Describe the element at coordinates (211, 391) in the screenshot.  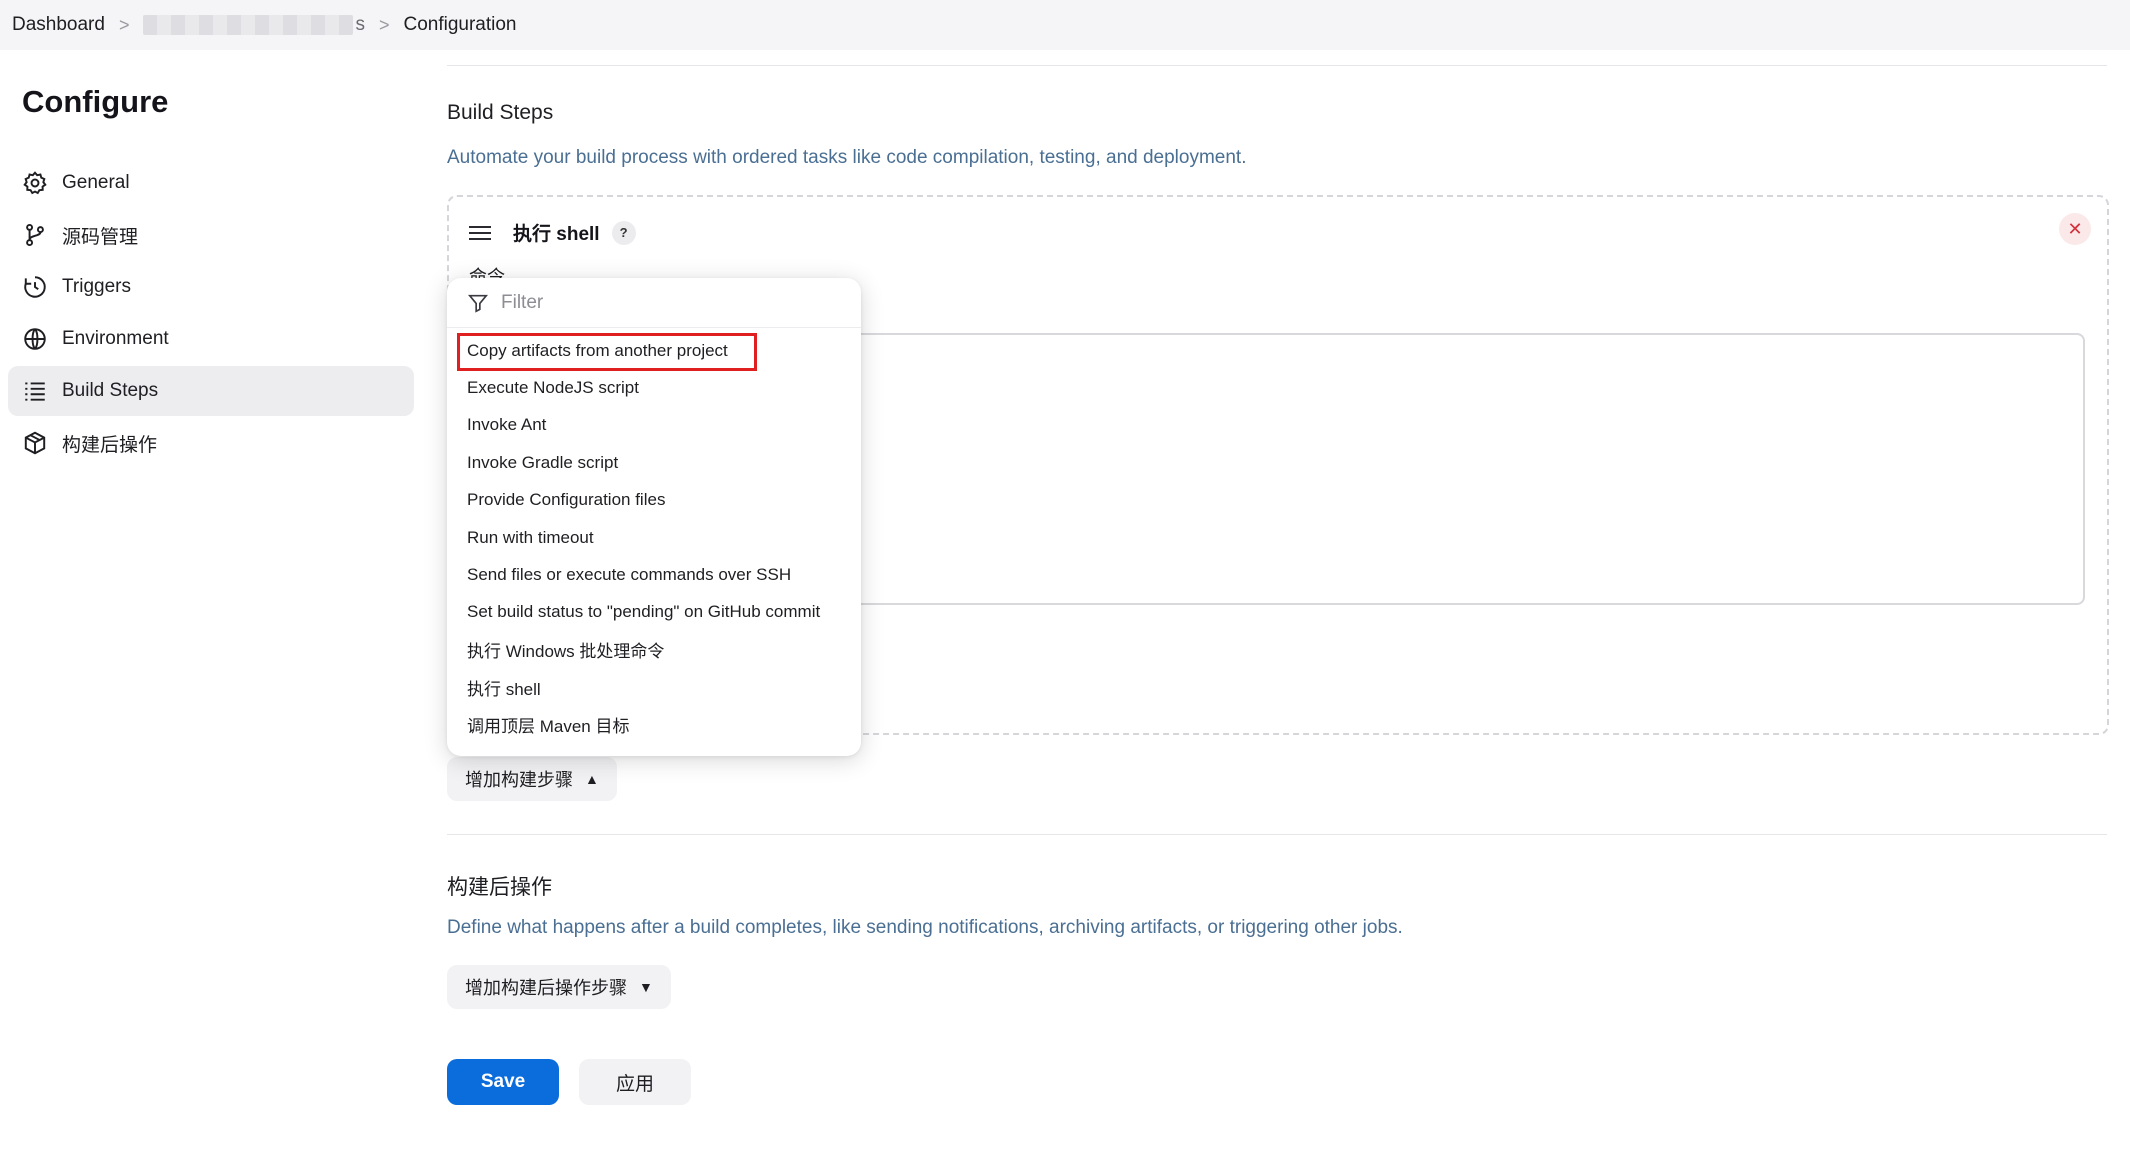
I see `sidebar-item-build-steps: Build Steps` at that location.